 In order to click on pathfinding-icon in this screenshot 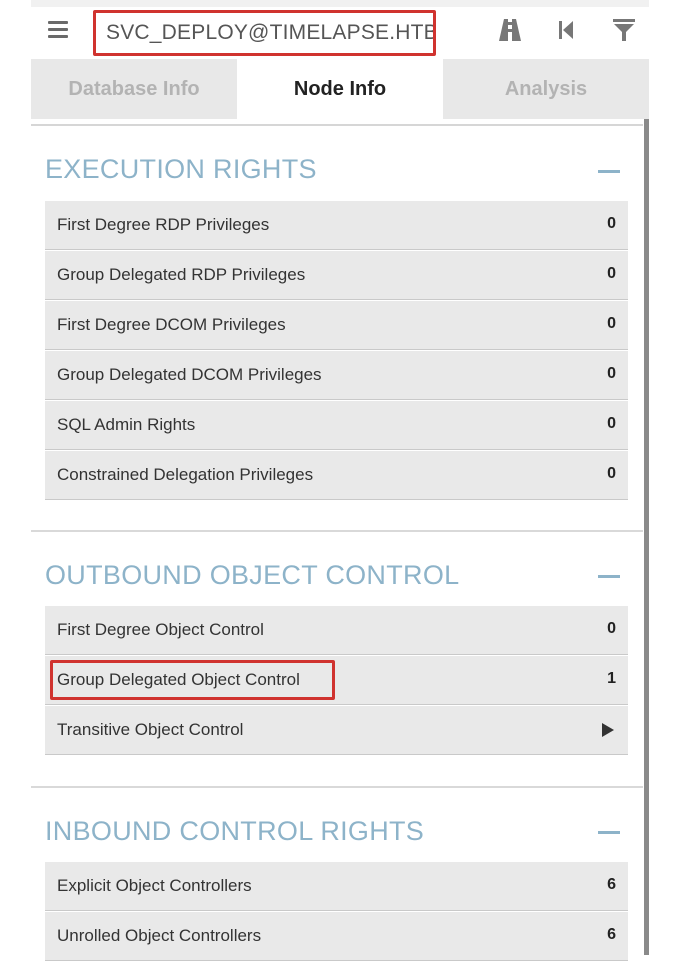, I will do `click(510, 30)`.